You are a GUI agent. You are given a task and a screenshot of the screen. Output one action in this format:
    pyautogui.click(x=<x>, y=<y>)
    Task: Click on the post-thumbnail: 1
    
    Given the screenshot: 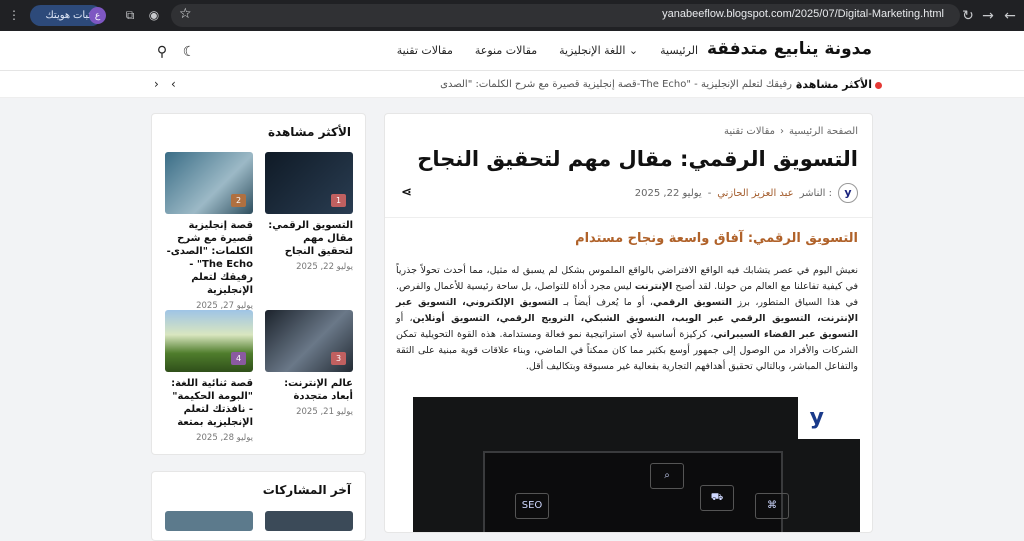 What is the action you would take?
    pyautogui.click(x=309, y=183)
    